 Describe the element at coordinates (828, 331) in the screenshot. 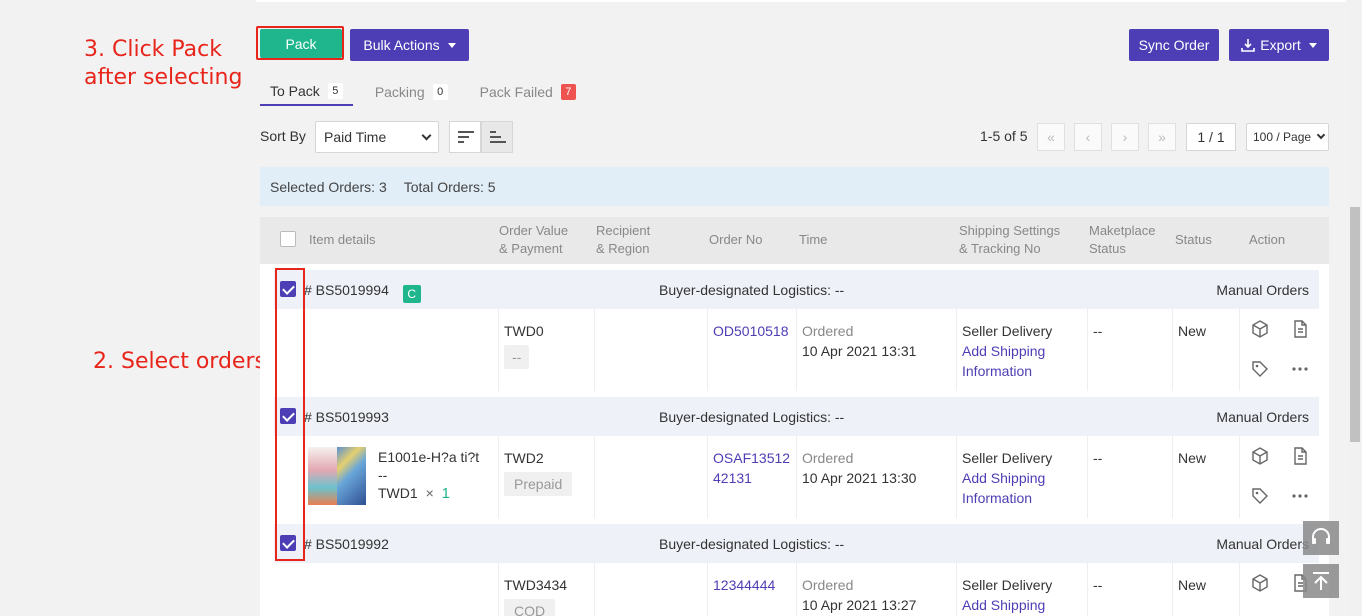

I see `time-label: Ordered` at that location.